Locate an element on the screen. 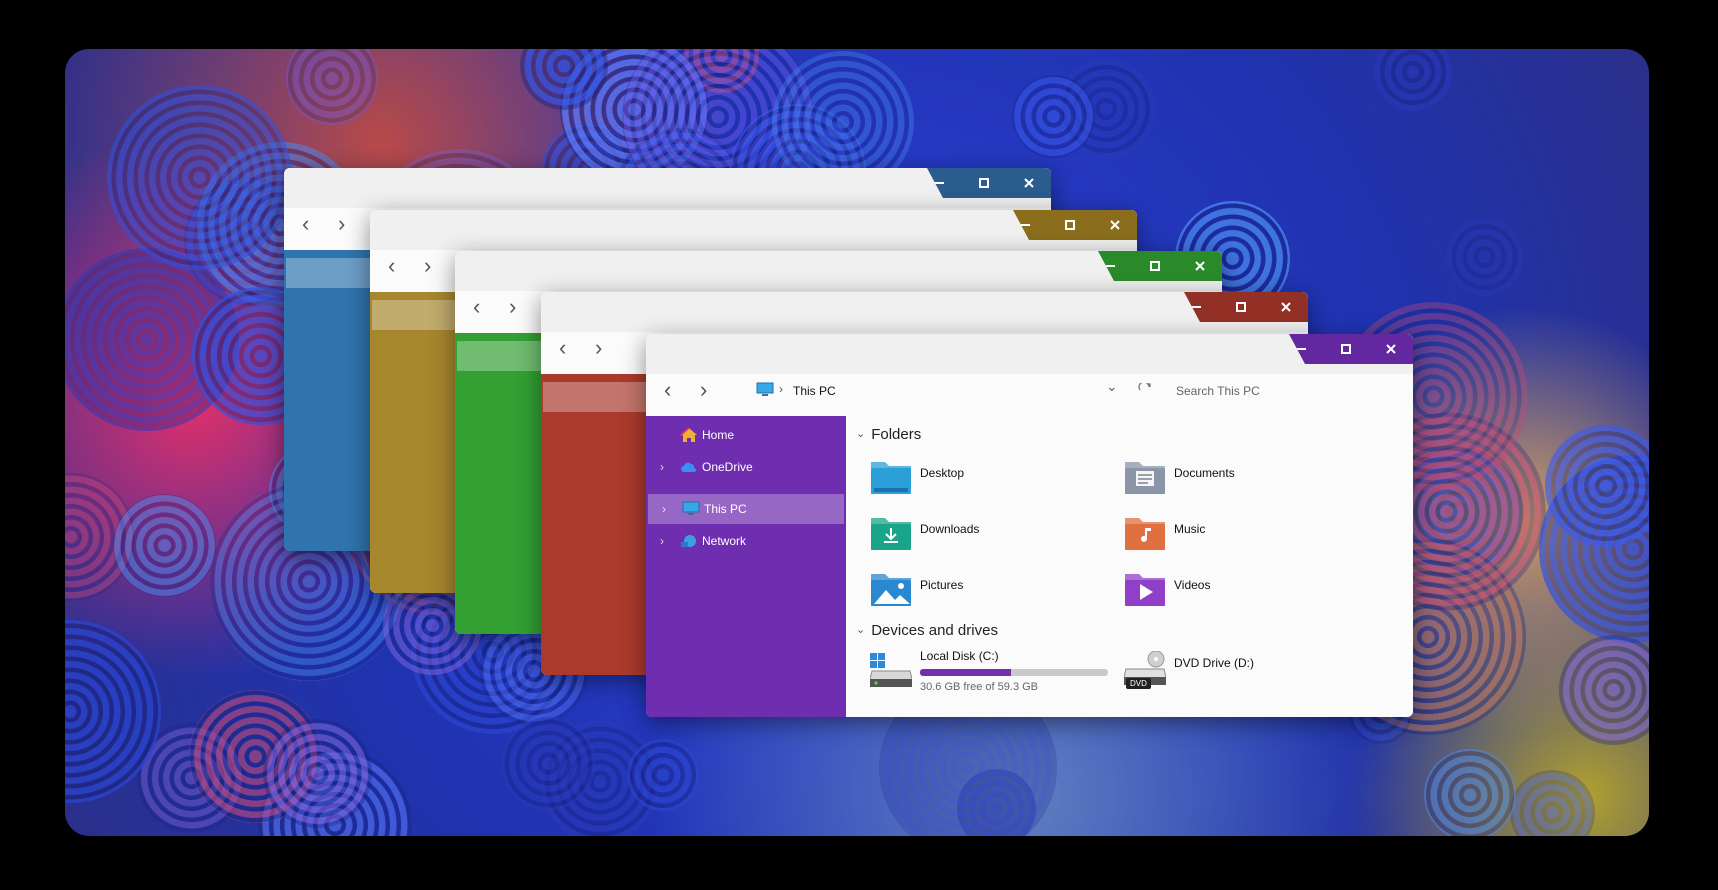  home-icon is located at coordinates (688, 435).